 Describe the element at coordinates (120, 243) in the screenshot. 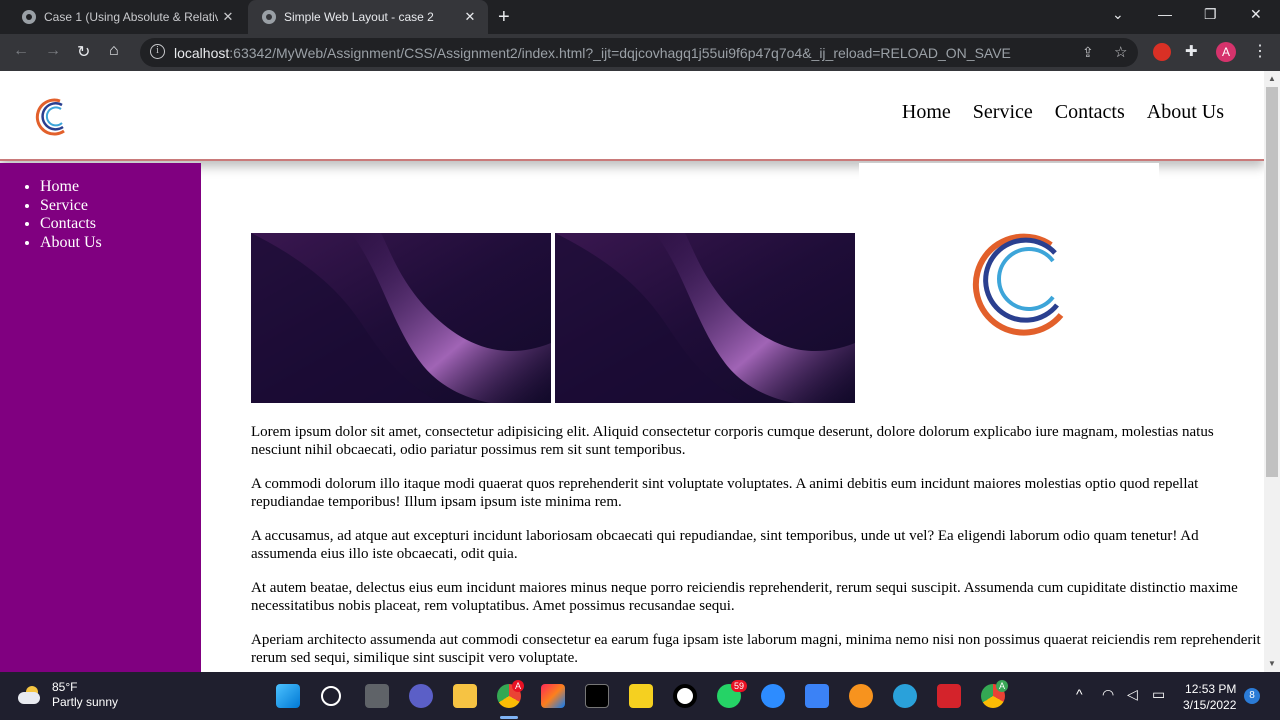

I see `side-nav-about-us: About Us` at that location.